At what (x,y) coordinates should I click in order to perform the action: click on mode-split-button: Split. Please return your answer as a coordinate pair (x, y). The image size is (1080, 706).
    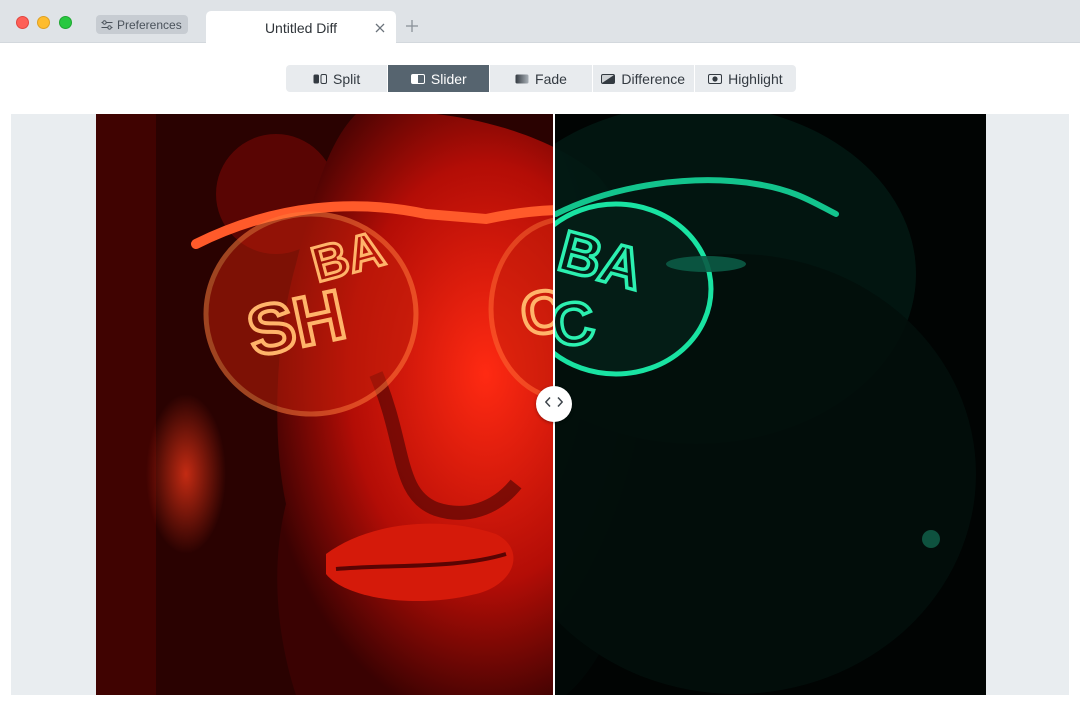
    Looking at the image, I should click on (337, 78).